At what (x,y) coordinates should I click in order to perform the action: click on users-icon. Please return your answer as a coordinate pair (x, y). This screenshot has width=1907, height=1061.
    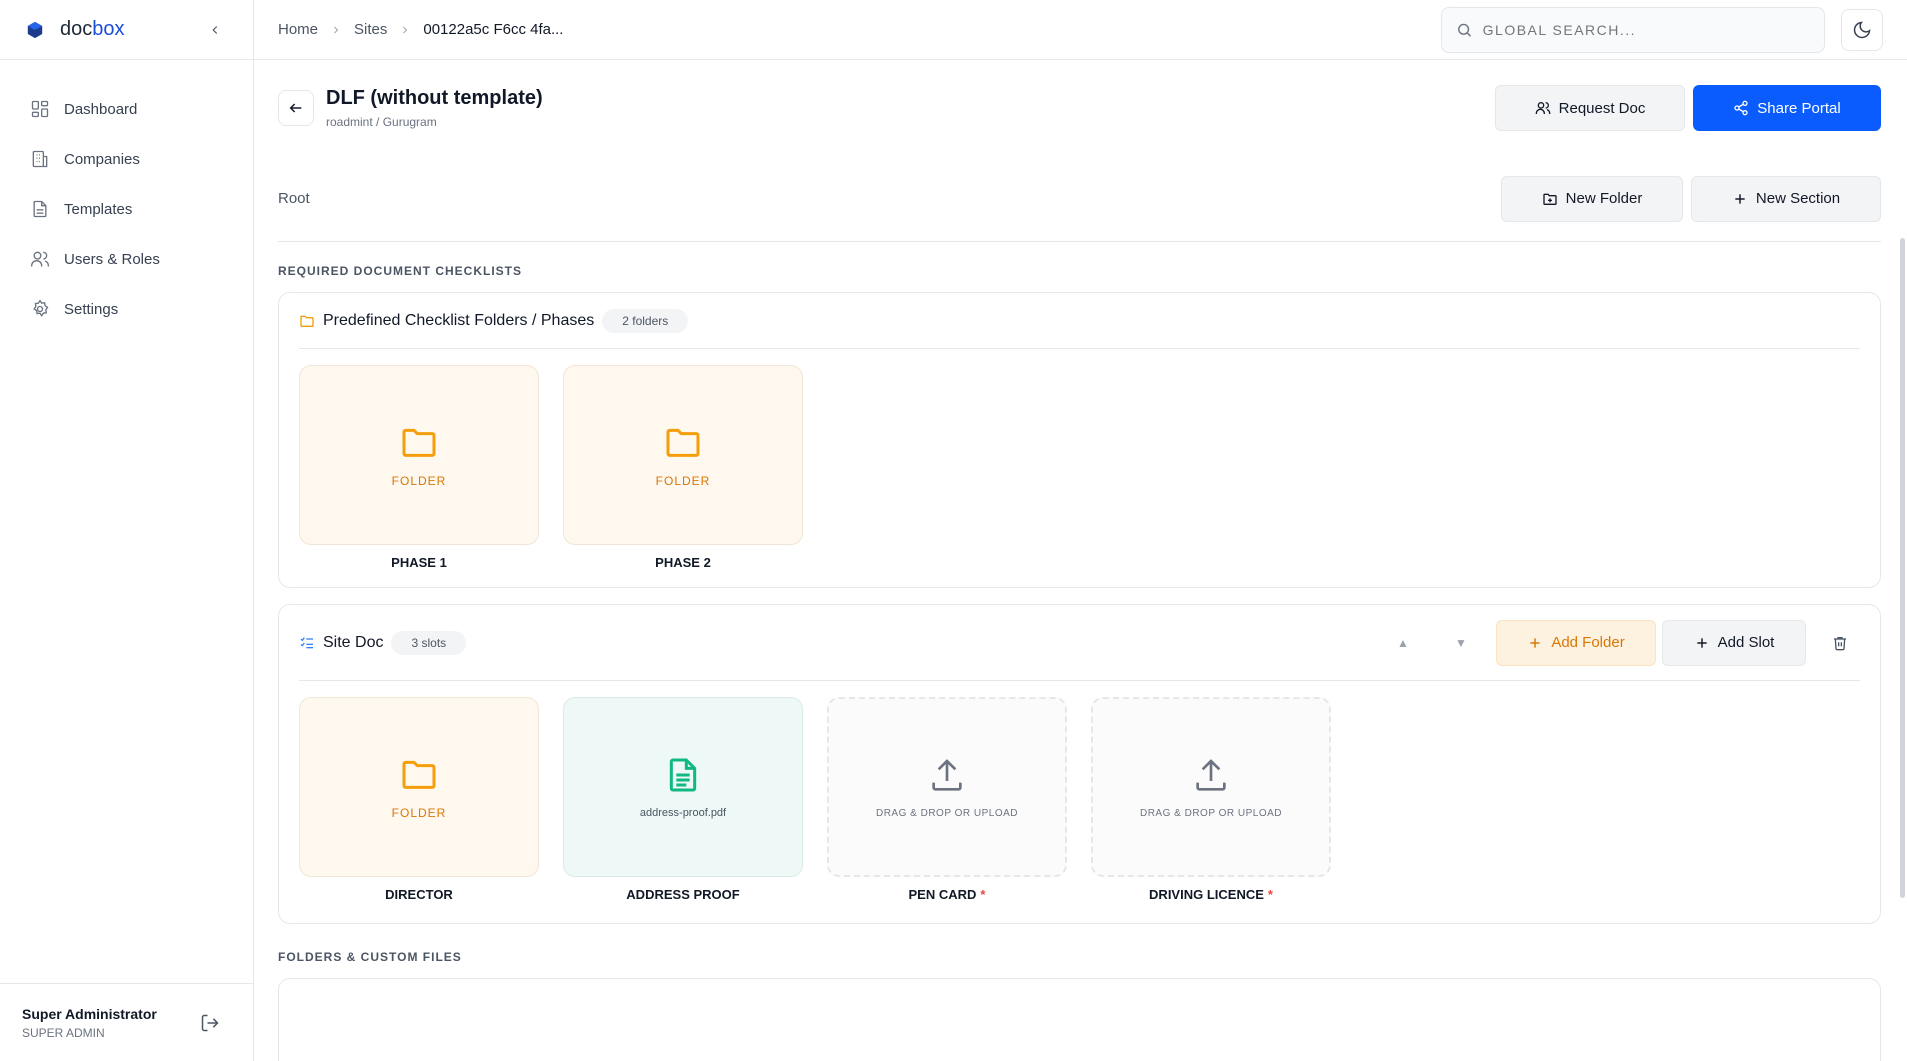
    Looking at the image, I should click on (40, 259).